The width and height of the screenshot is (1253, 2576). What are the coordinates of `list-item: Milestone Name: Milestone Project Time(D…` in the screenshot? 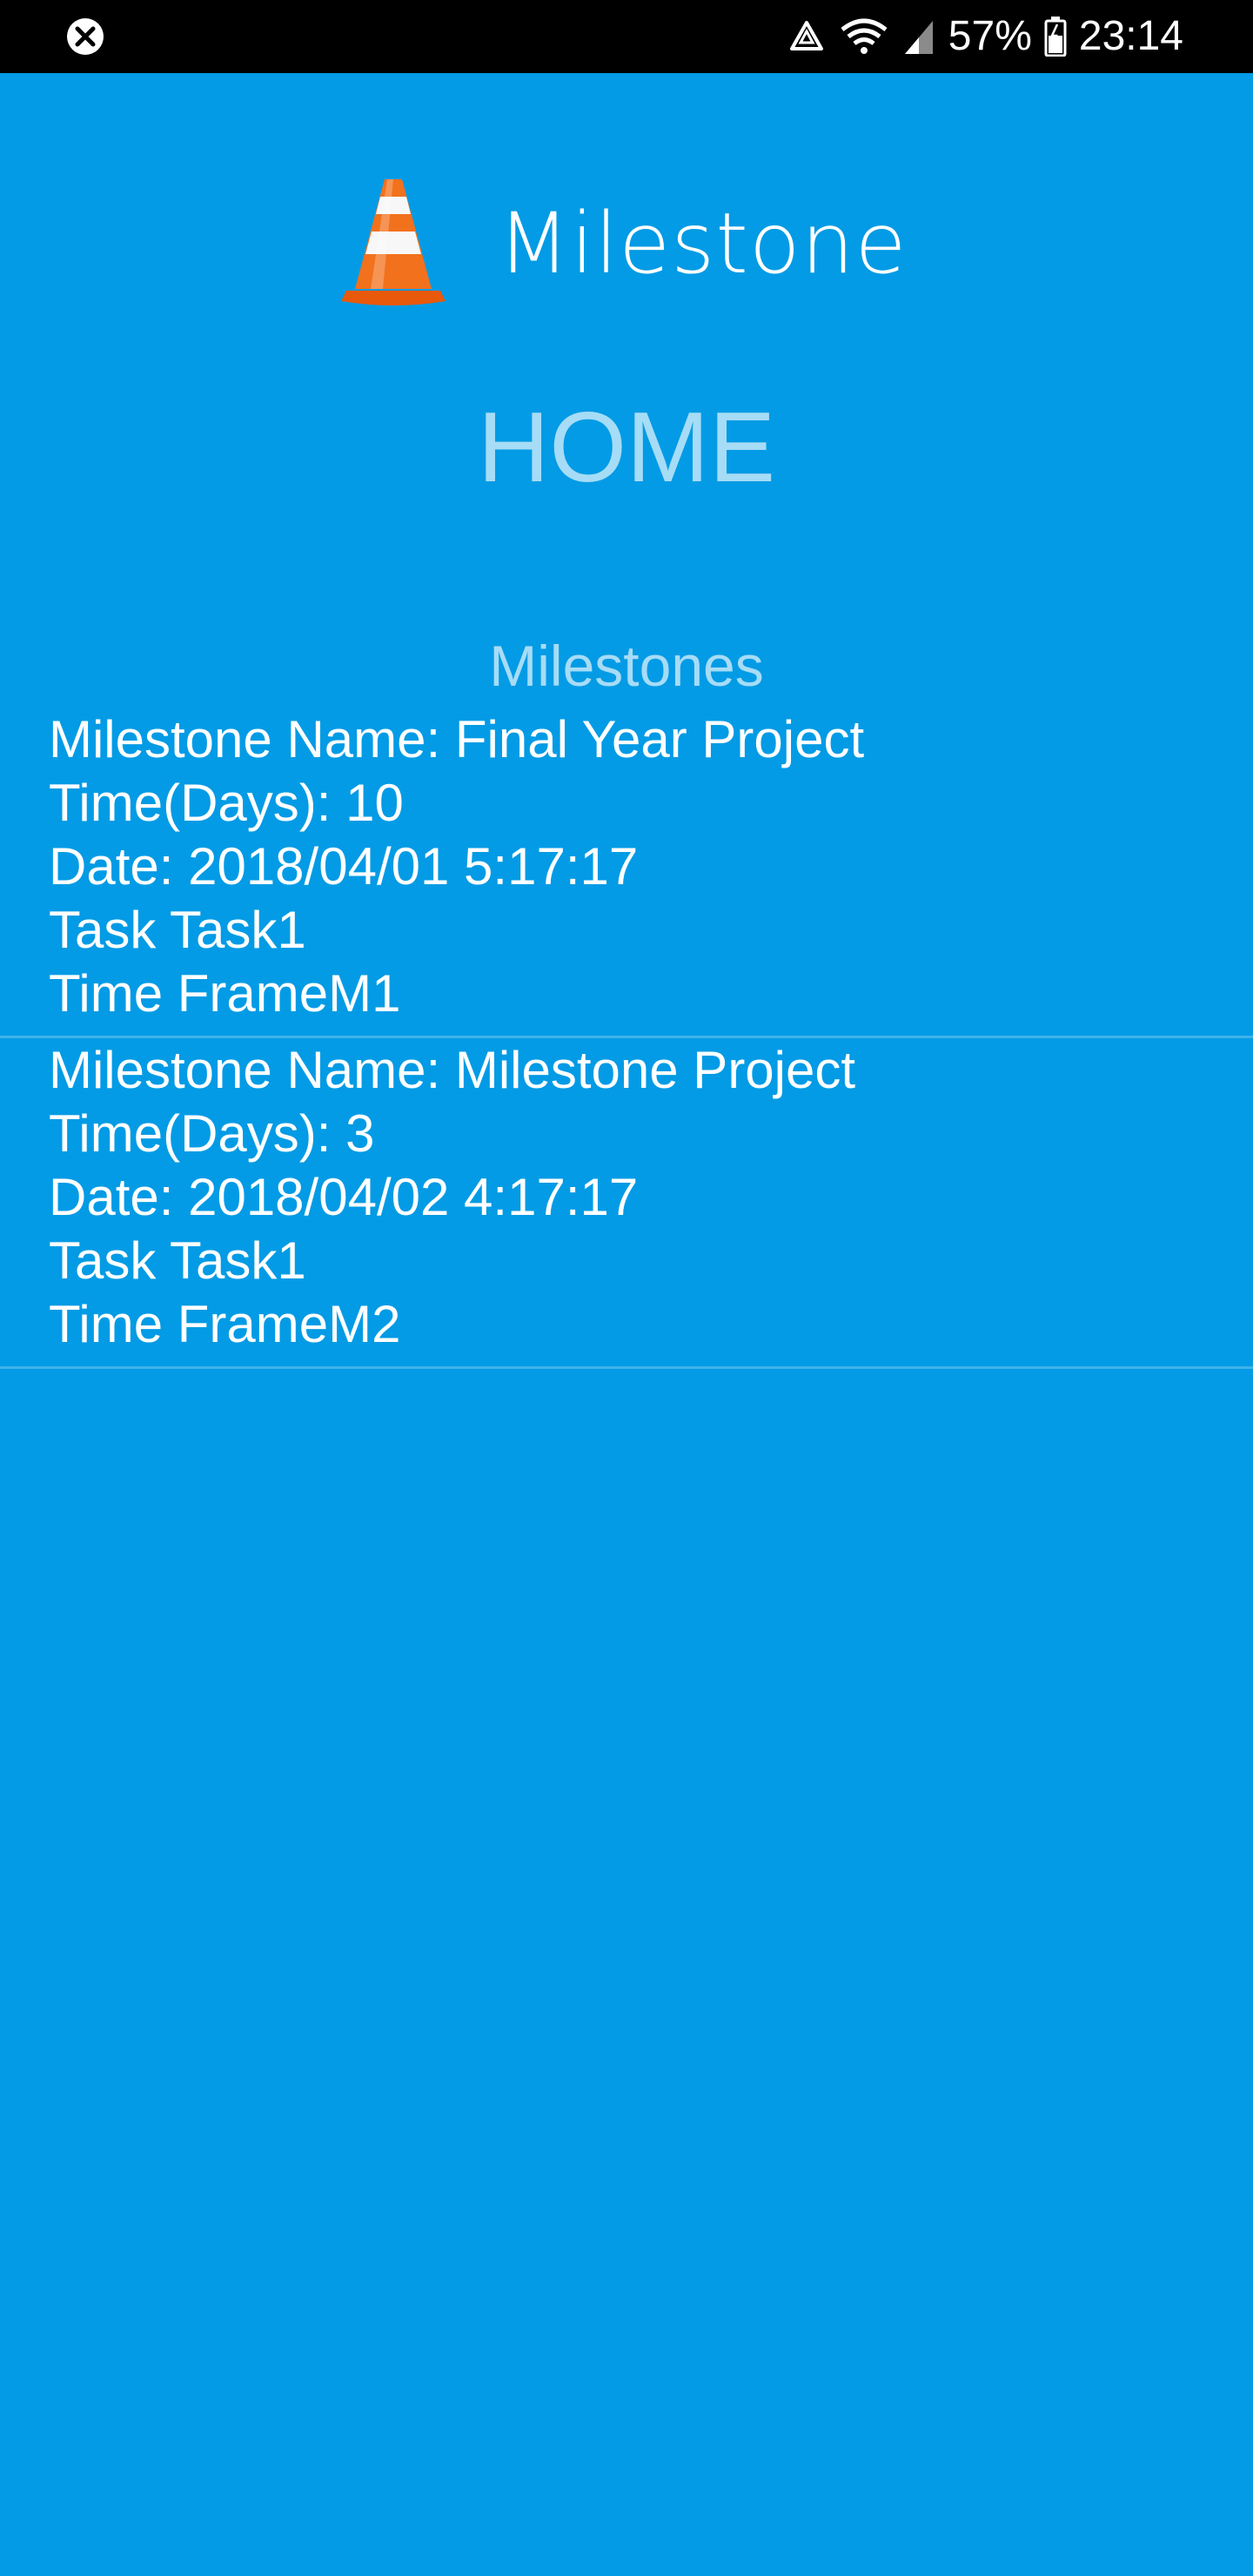 It's located at (626, 1203).